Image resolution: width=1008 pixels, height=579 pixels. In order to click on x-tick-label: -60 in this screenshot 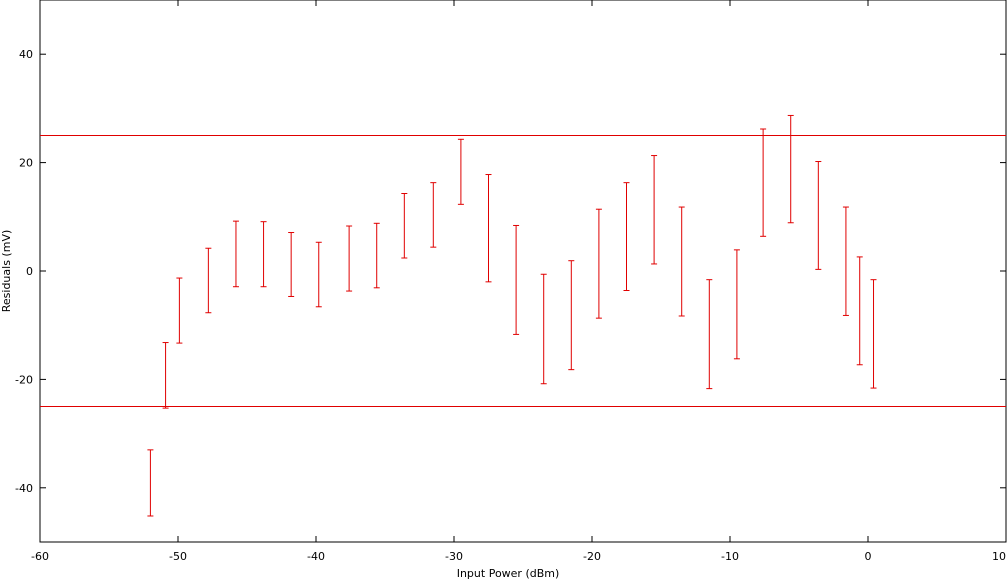, I will do `click(40, 556)`.